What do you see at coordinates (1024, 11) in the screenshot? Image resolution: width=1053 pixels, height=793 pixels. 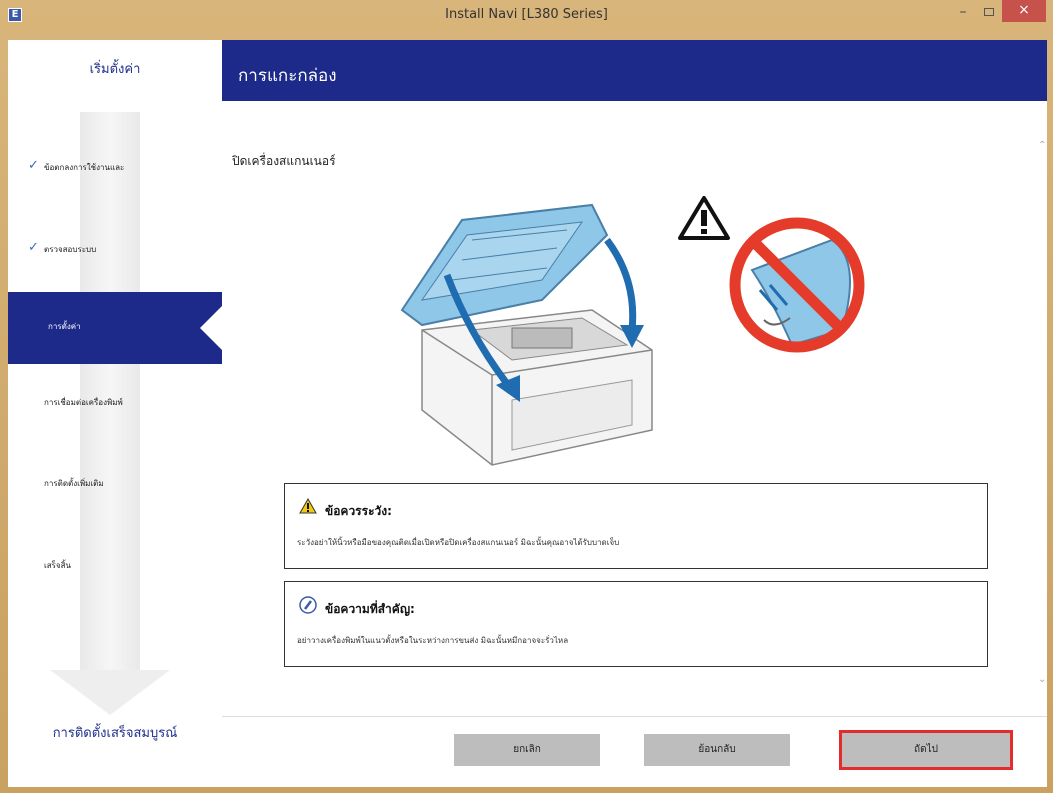 I see `close-button: ×` at bounding box center [1024, 11].